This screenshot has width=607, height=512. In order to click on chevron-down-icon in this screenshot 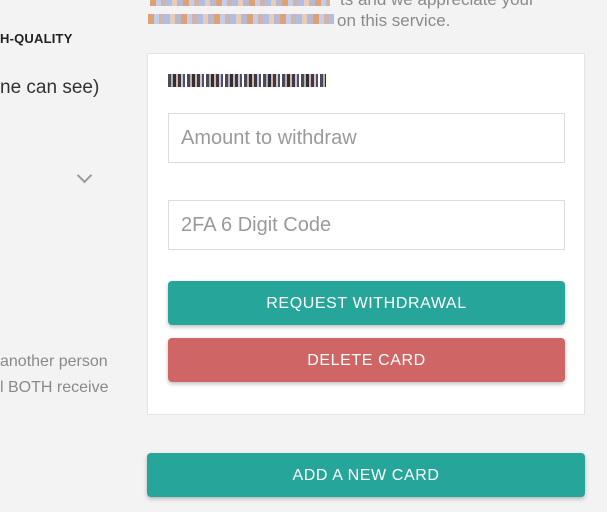, I will do `click(84, 175)`.